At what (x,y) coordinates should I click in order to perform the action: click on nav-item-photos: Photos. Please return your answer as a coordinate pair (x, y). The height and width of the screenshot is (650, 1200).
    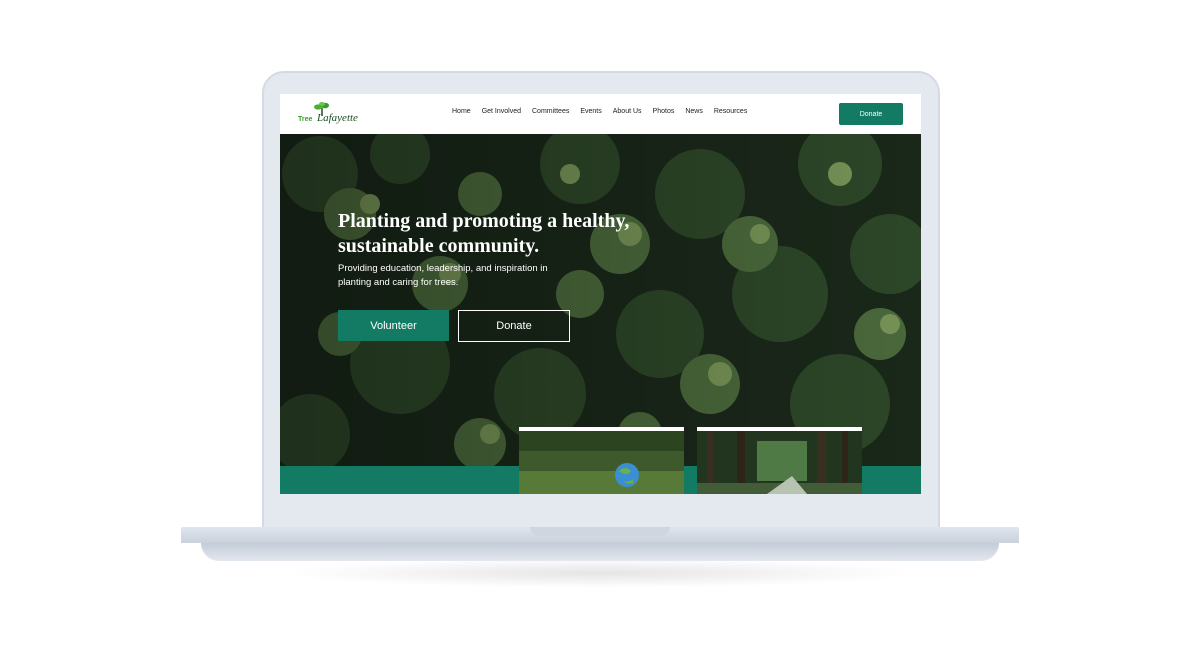
    Looking at the image, I should click on (664, 111).